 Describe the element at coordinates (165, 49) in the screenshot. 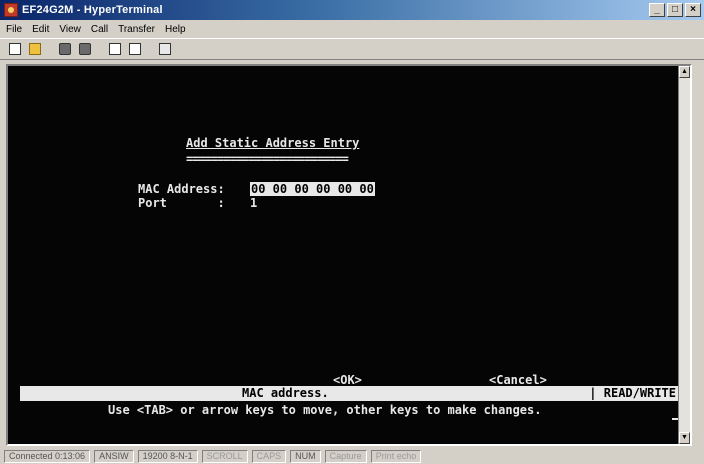

I see `properties-icon` at that location.